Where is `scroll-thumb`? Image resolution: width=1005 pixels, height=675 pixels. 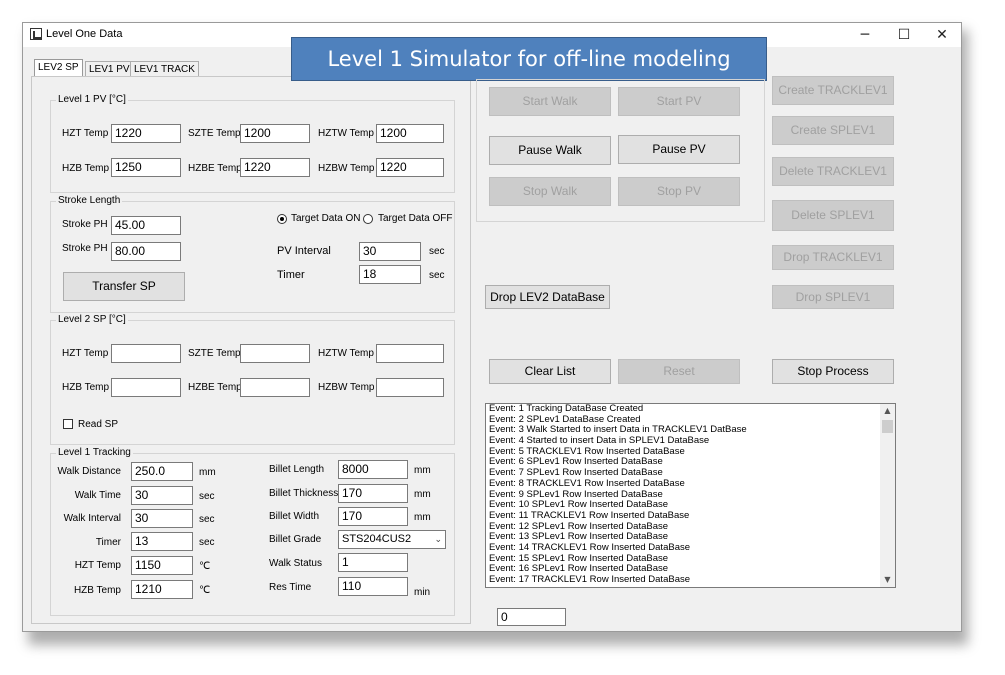 scroll-thumb is located at coordinates (887, 426).